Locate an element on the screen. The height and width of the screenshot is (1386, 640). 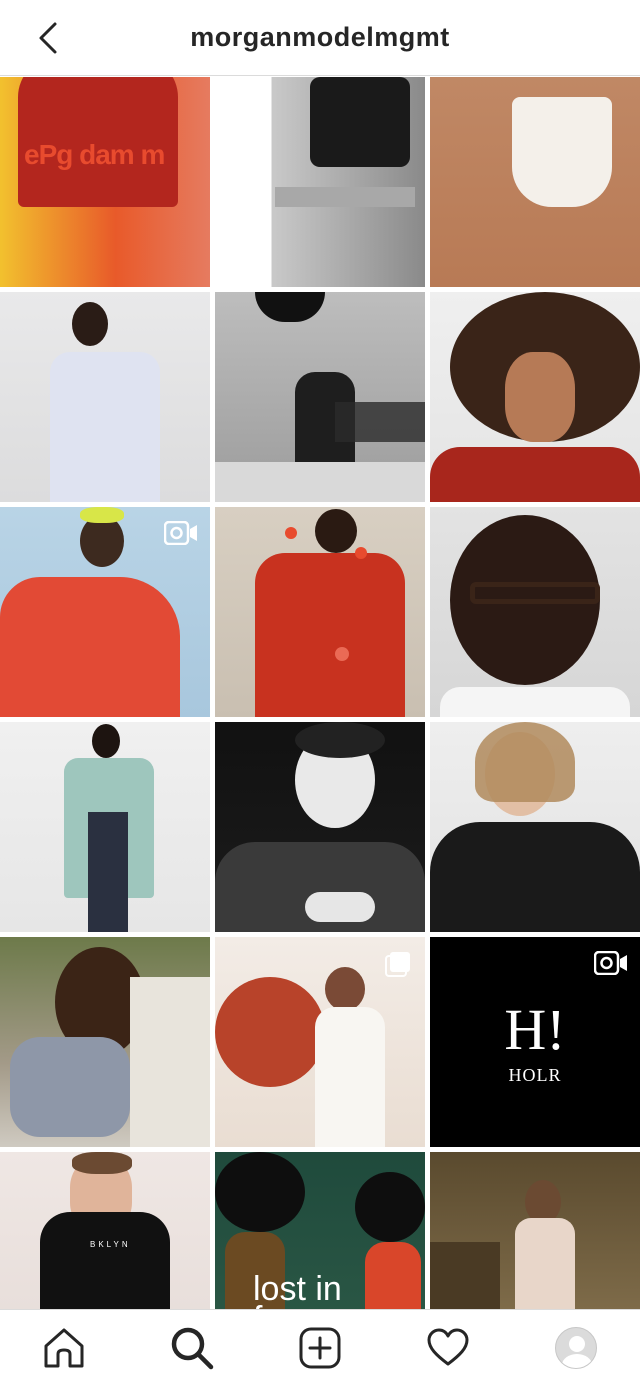
page-title: morganmodelmgmt is located at coordinates (320, 37).